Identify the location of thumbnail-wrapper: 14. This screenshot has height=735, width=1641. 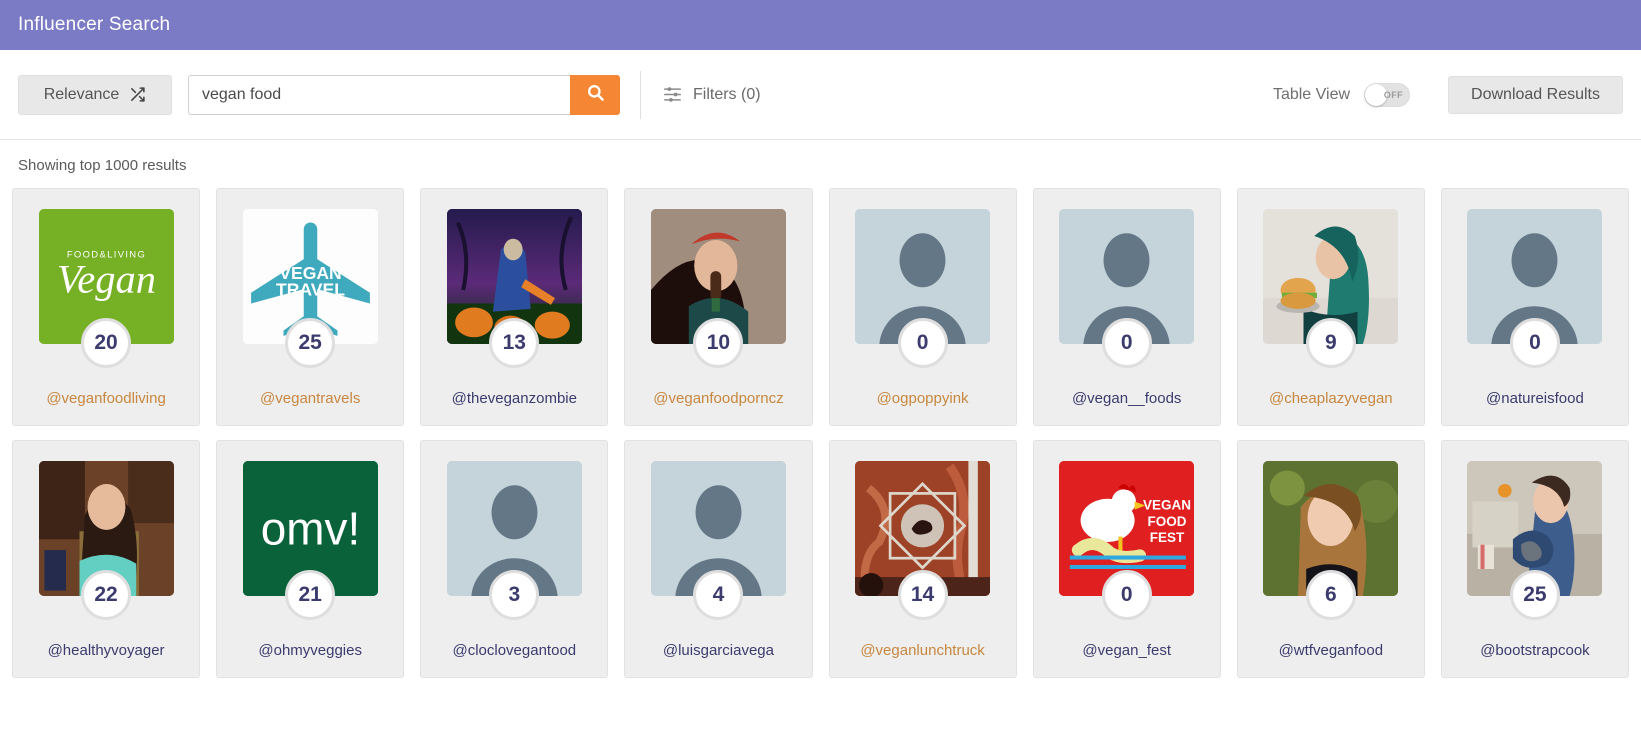
(923, 540).